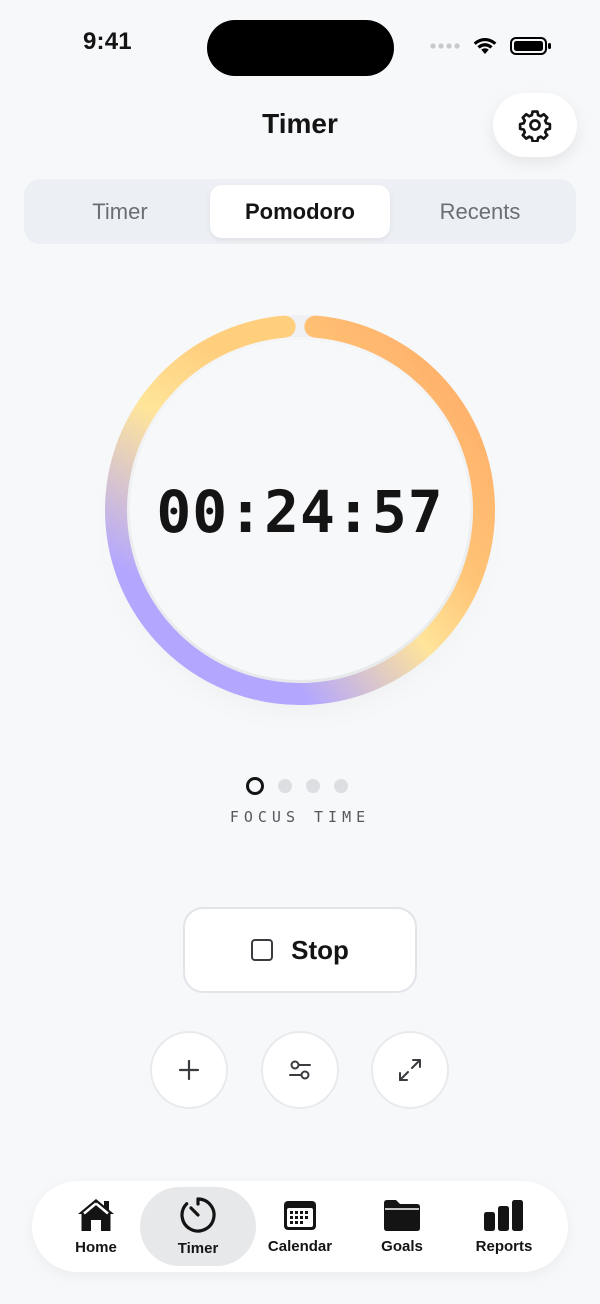  Describe the element at coordinates (120, 211) in the screenshot. I see `tab-timer: Timer` at that location.